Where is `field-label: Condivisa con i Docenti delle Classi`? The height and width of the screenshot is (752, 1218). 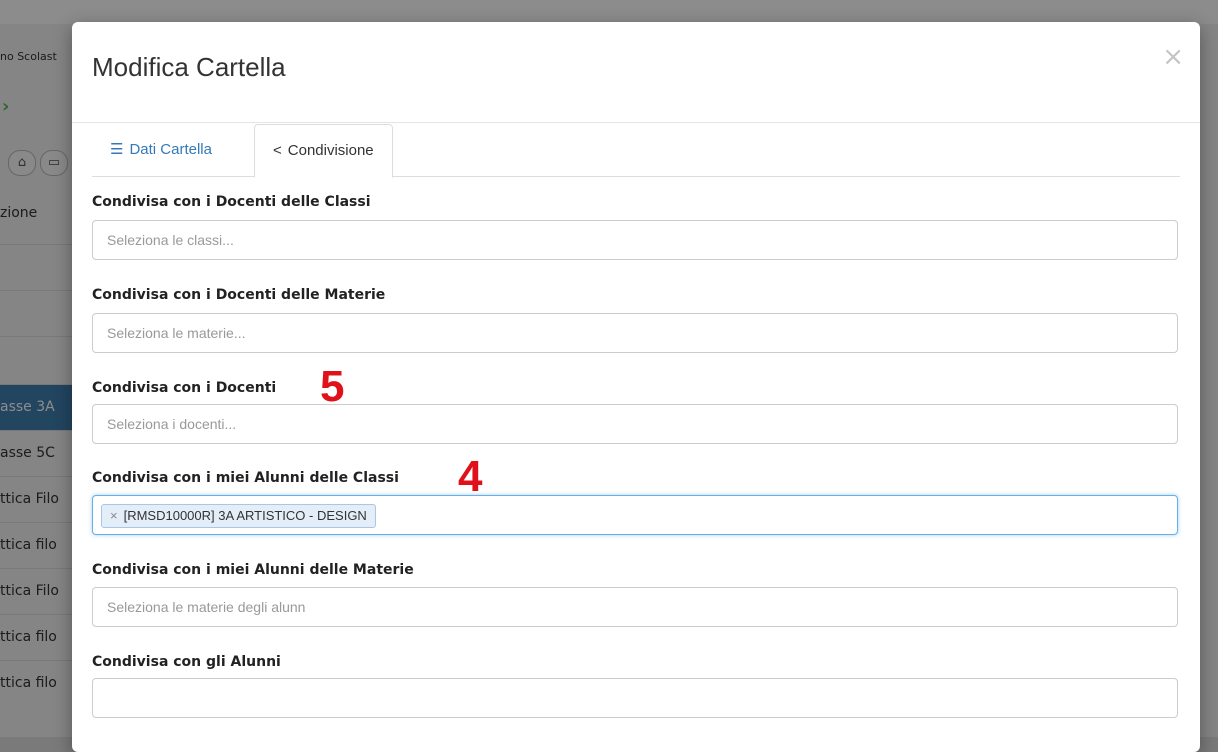
field-label: Condivisa con i Docenti delle Classi is located at coordinates (231, 202).